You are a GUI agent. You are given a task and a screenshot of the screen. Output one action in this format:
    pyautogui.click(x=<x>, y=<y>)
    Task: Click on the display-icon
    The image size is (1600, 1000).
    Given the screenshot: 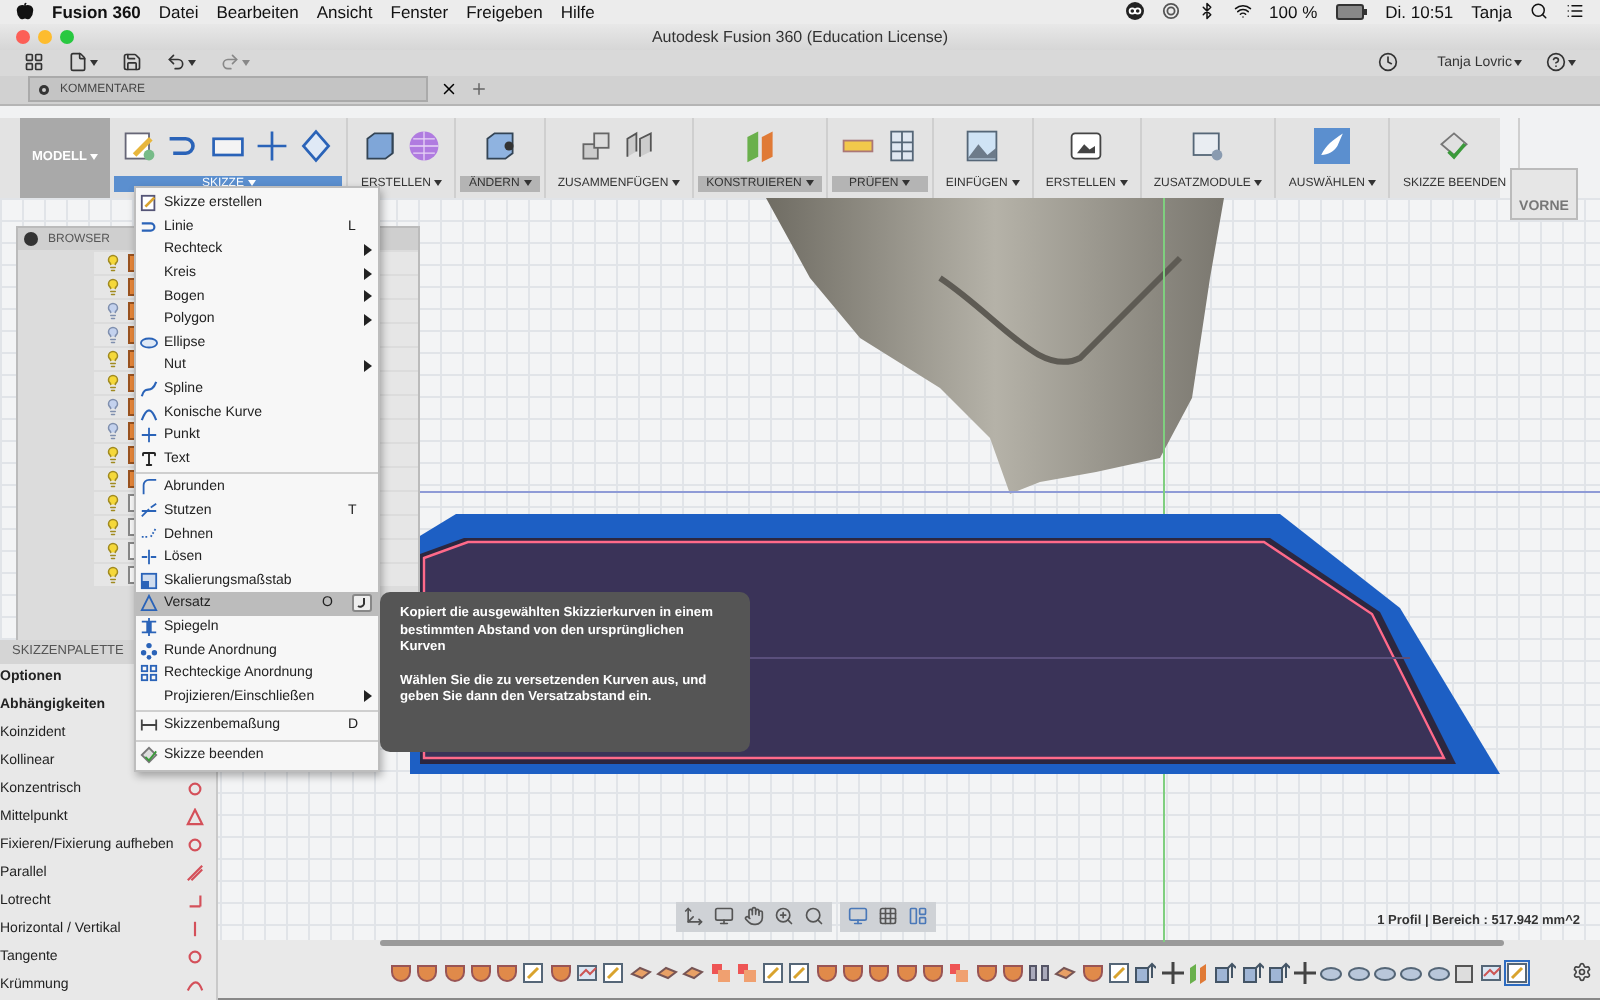 What is the action you would take?
    pyautogui.click(x=858, y=916)
    